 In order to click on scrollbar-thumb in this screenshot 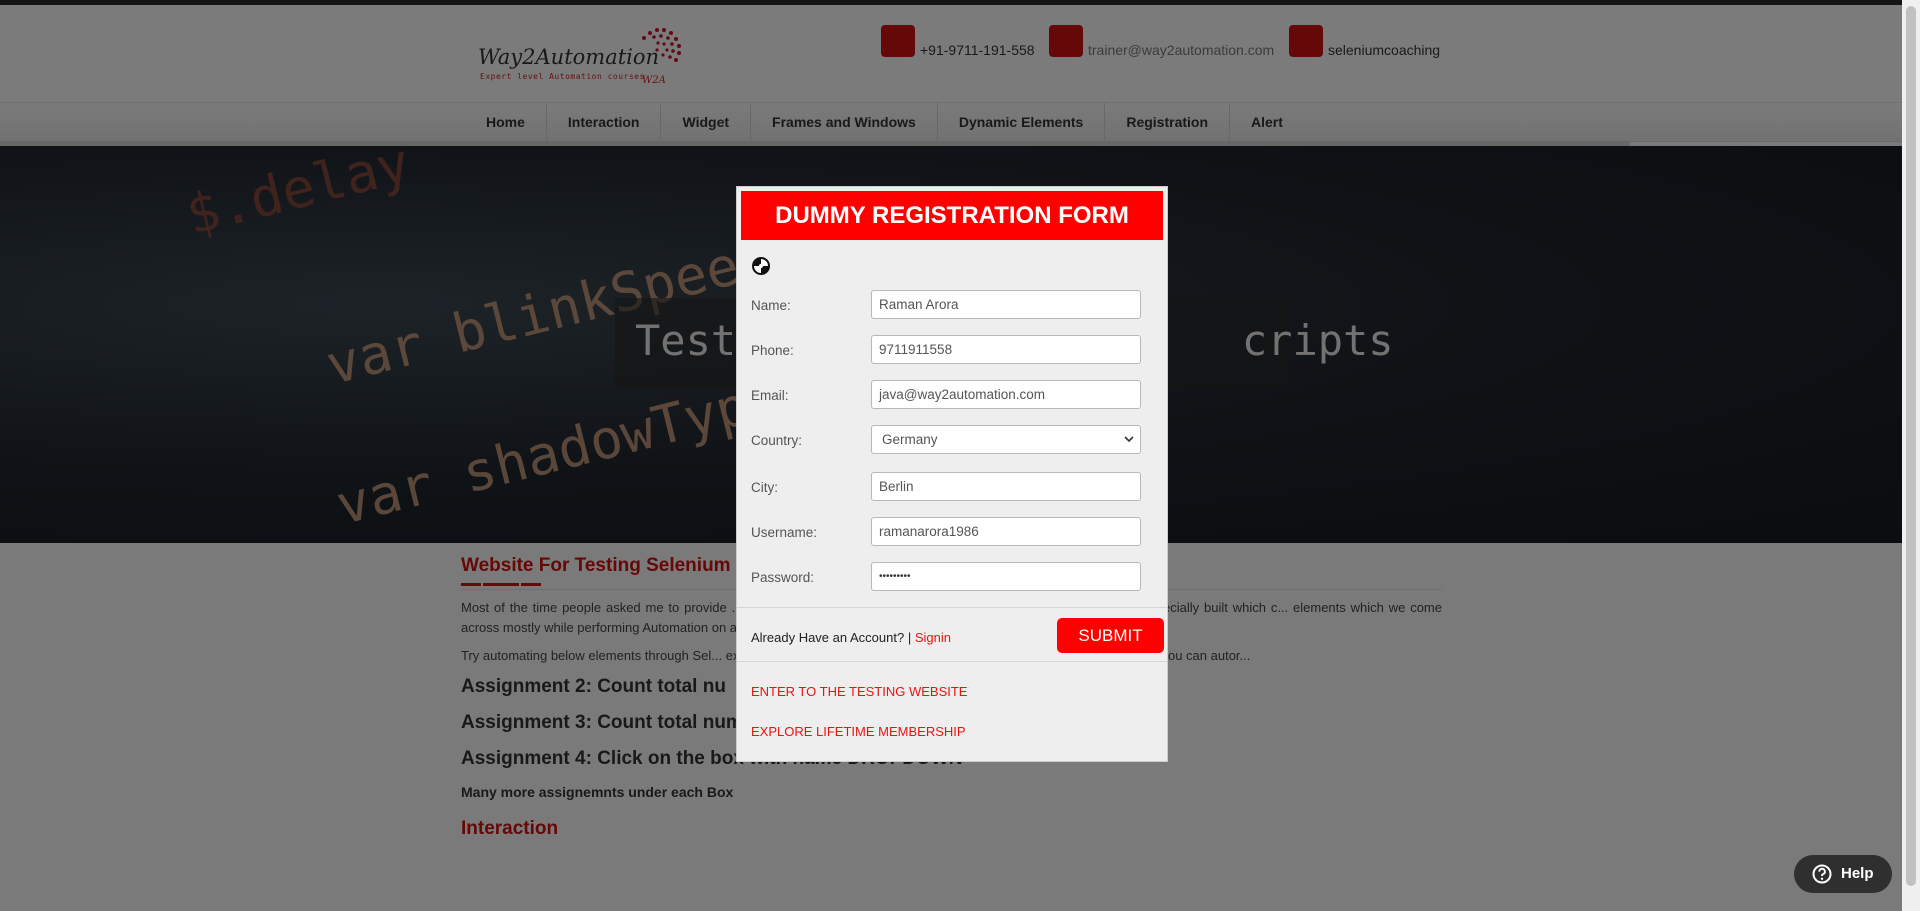, I will do `click(1911, 446)`.